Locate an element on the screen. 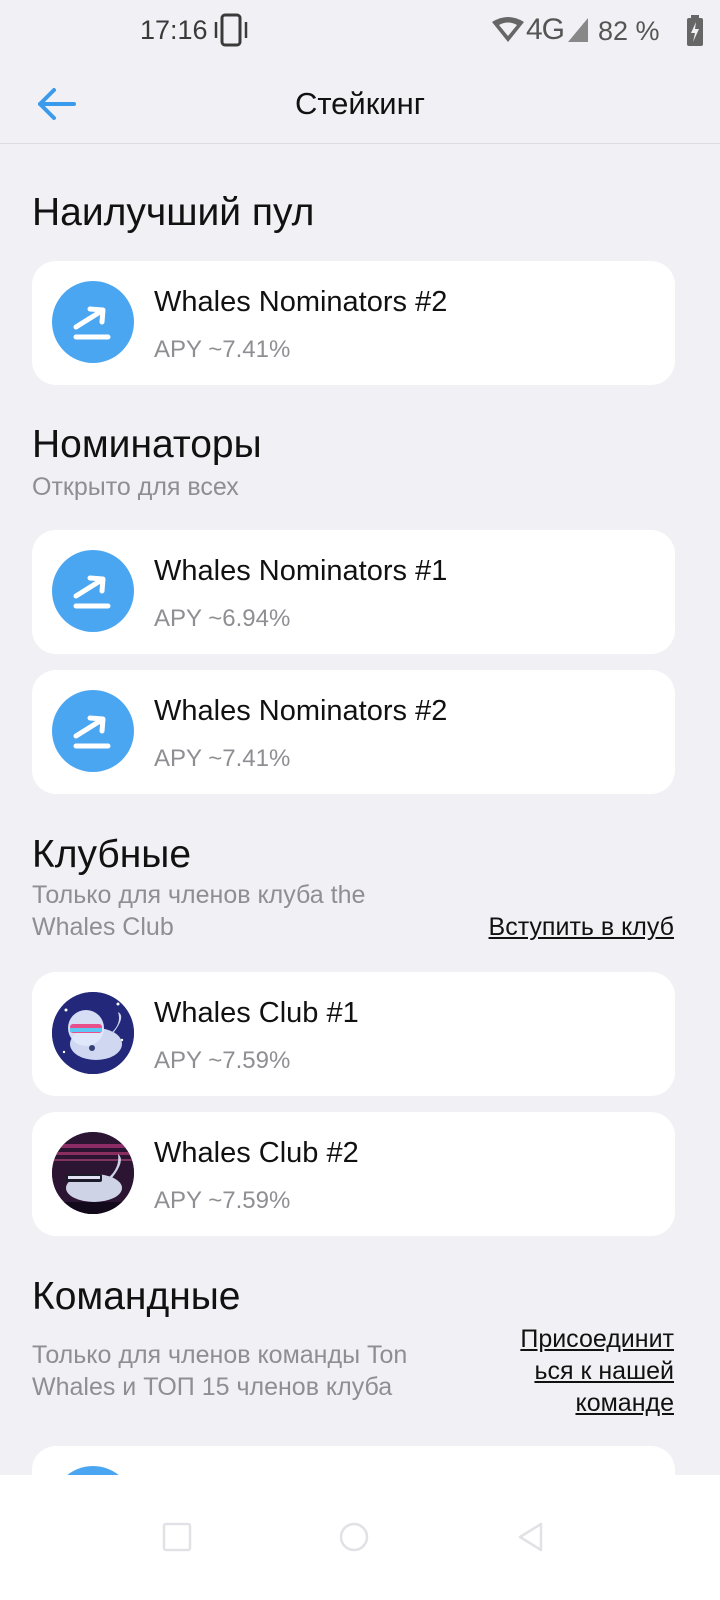 The image size is (720, 1600). subtitle-line: Только для членов команды Ton is located at coordinates (220, 1355).